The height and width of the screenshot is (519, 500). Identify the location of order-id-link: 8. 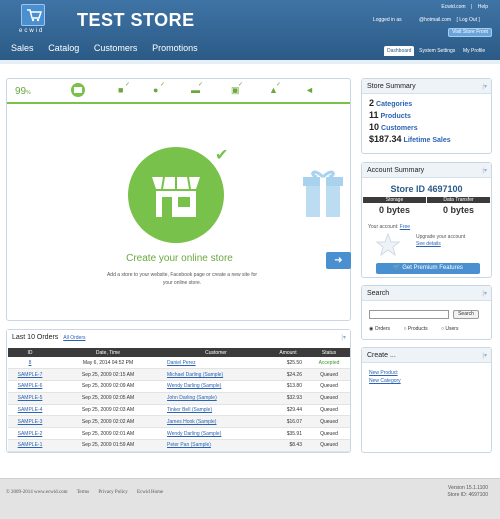
(30, 363).